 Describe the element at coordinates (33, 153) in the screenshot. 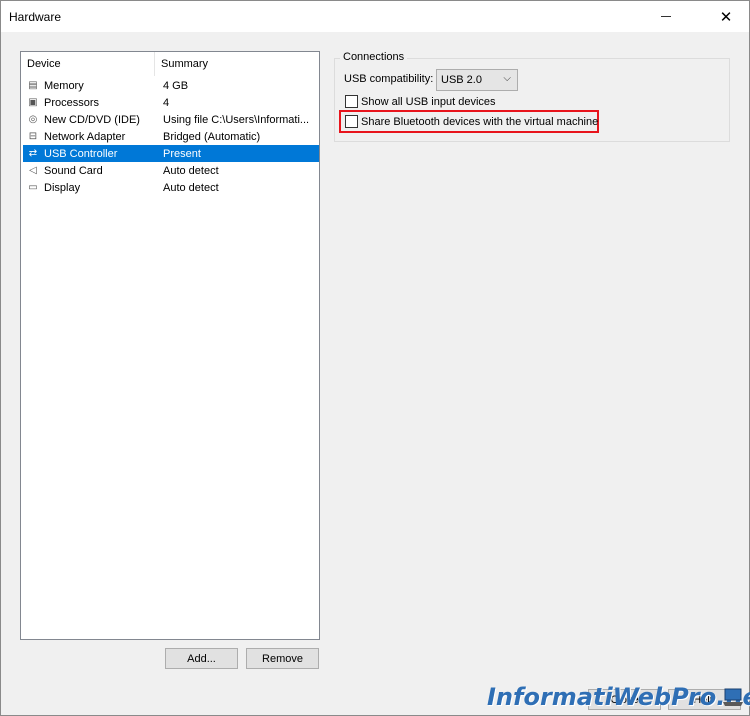

I see `usb-icon: ⇄` at that location.